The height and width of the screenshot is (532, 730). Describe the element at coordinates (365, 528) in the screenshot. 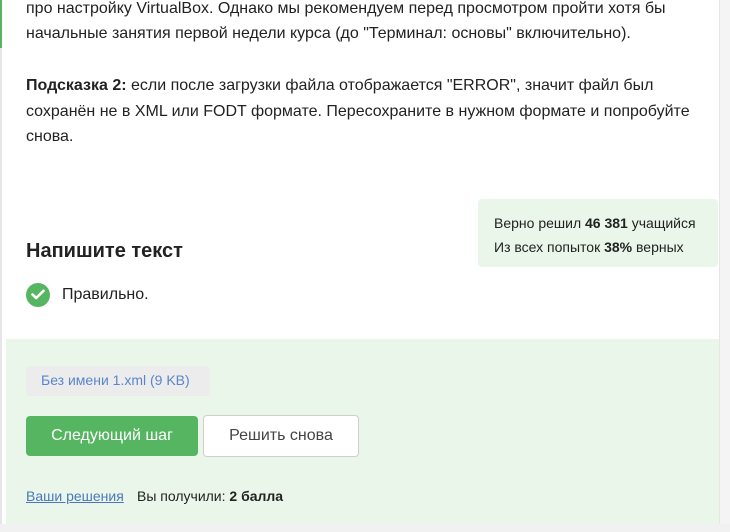

I see `bottom-strip` at that location.